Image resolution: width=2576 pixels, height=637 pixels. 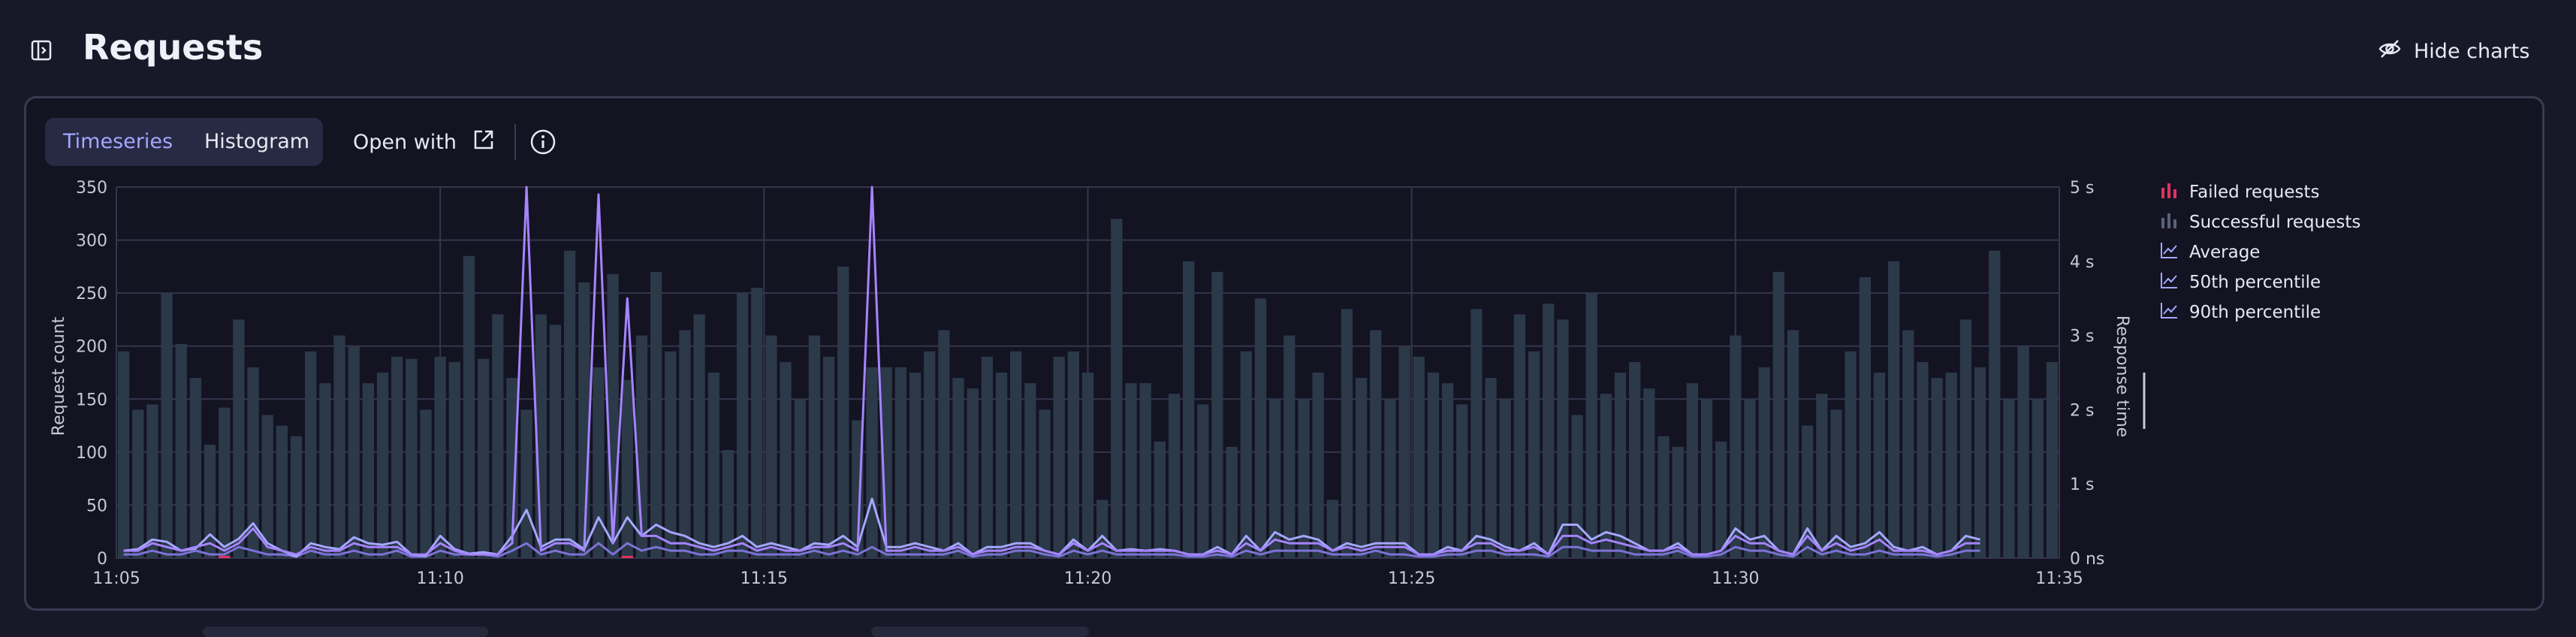 What do you see at coordinates (2122, 376) in the screenshot?
I see `right-axis-title: Response time` at bounding box center [2122, 376].